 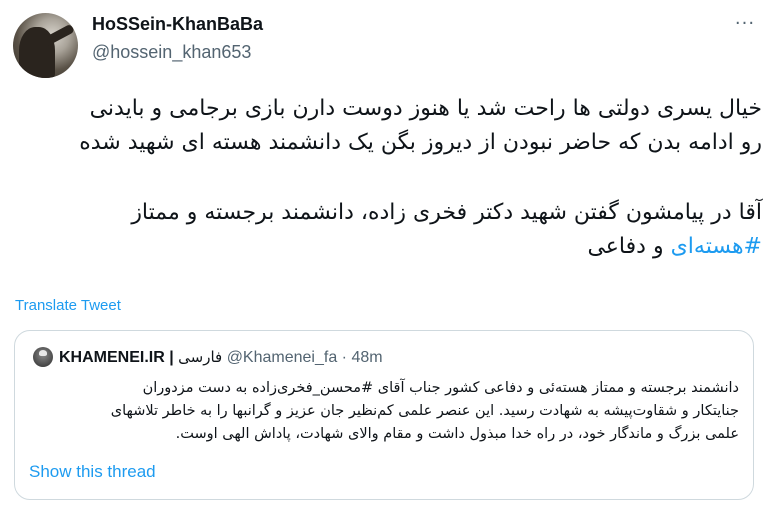 What do you see at coordinates (112, 357) in the screenshot?
I see `quoted-display-name: KHAMENEI.IR` at bounding box center [112, 357].